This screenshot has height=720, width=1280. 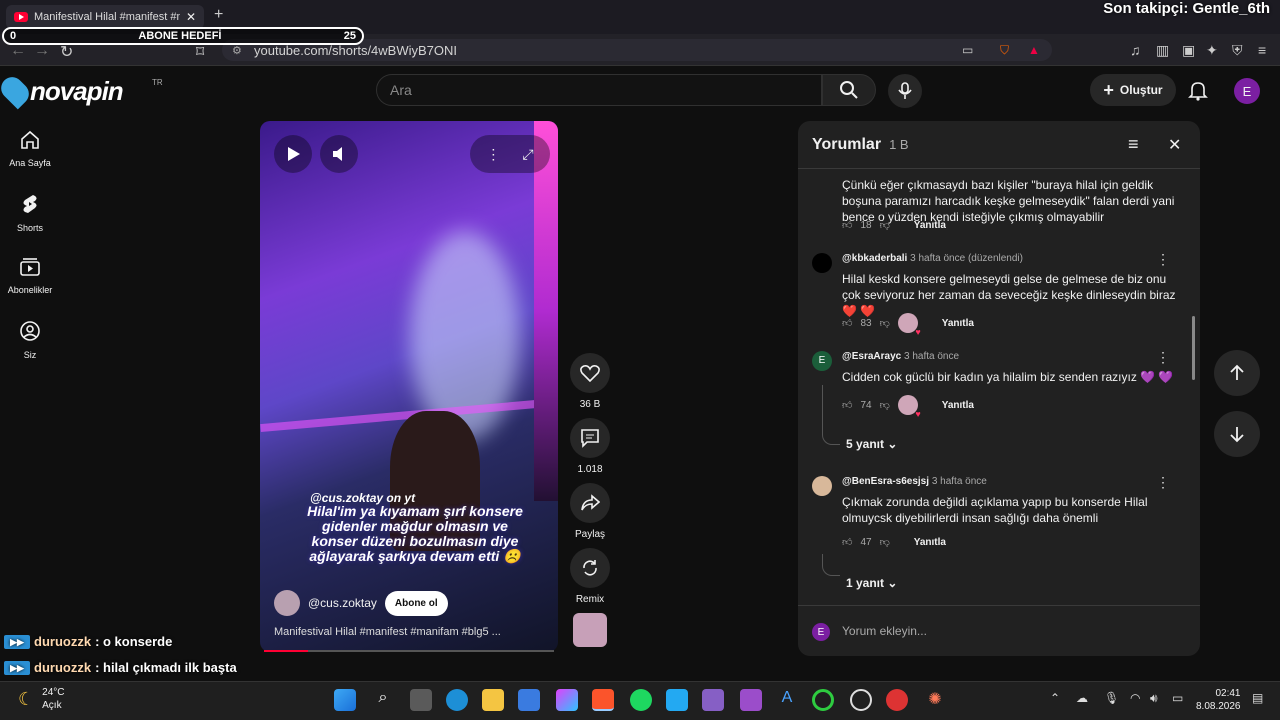 What do you see at coordinates (529, 700) in the screenshot?
I see `store-icon` at bounding box center [529, 700].